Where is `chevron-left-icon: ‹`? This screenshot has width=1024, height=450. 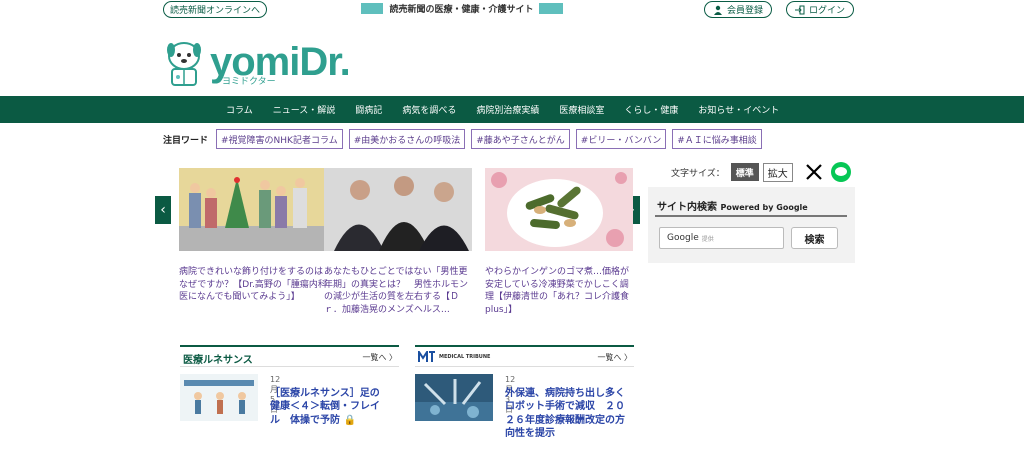 chevron-left-icon: ‹ is located at coordinates (163, 210).